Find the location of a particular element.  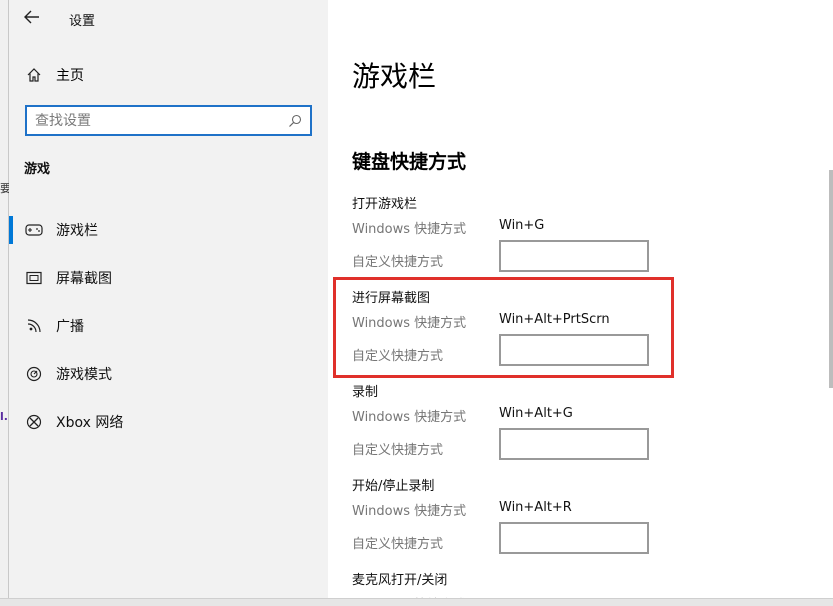

sidebar-item-label: 主页 is located at coordinates (70, 76).